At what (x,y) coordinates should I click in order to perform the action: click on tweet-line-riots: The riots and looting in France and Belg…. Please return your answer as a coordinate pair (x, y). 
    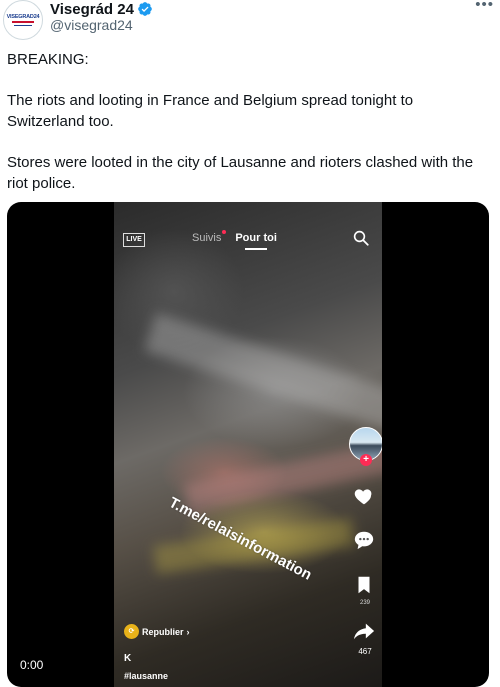
    Looking at the image, I should click on (210, 111).